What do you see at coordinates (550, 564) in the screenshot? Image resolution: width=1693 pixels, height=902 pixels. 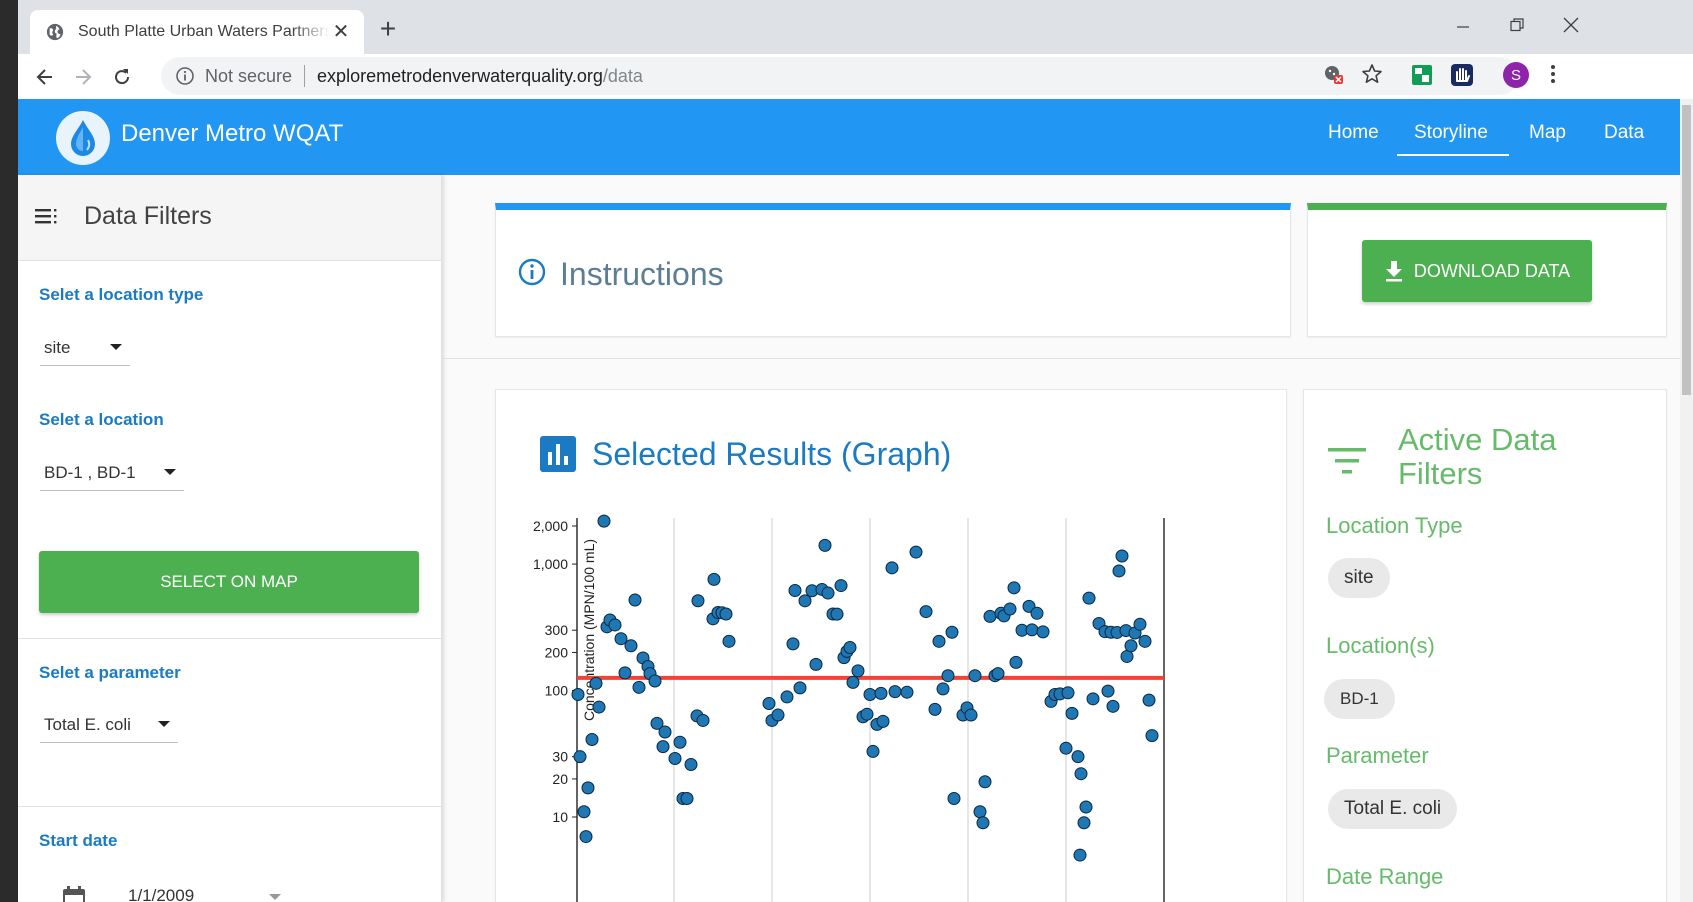 I see `y-tick-label: 1,000` at bounding box center [550, 564].